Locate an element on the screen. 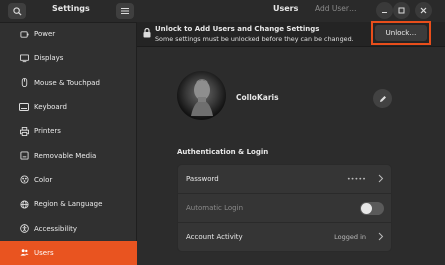 The height and width of the screenshot is (265, 445). close-icon is located at coordinates (423, 10).